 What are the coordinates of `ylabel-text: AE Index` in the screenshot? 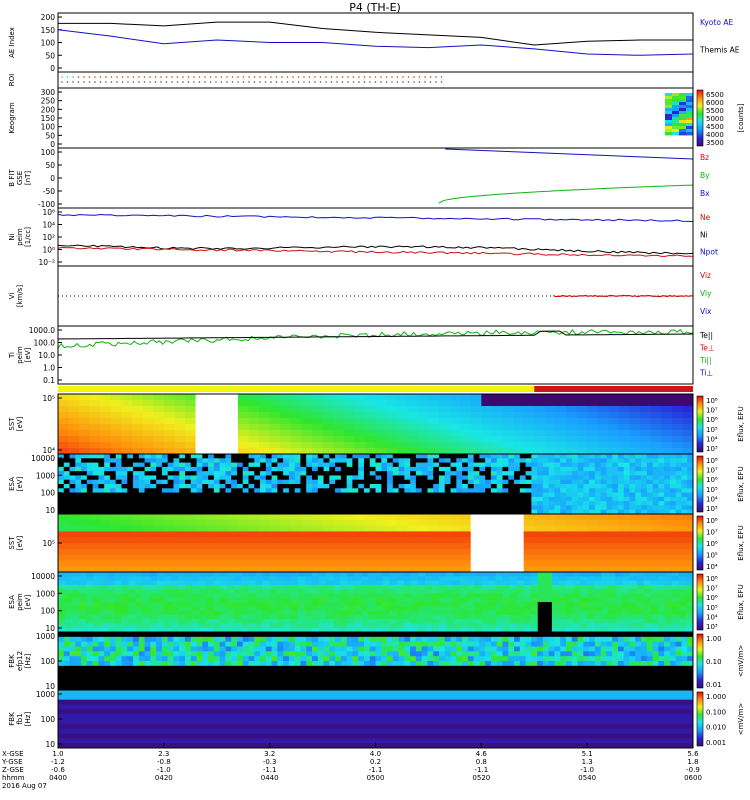 It's located at (12, 42).